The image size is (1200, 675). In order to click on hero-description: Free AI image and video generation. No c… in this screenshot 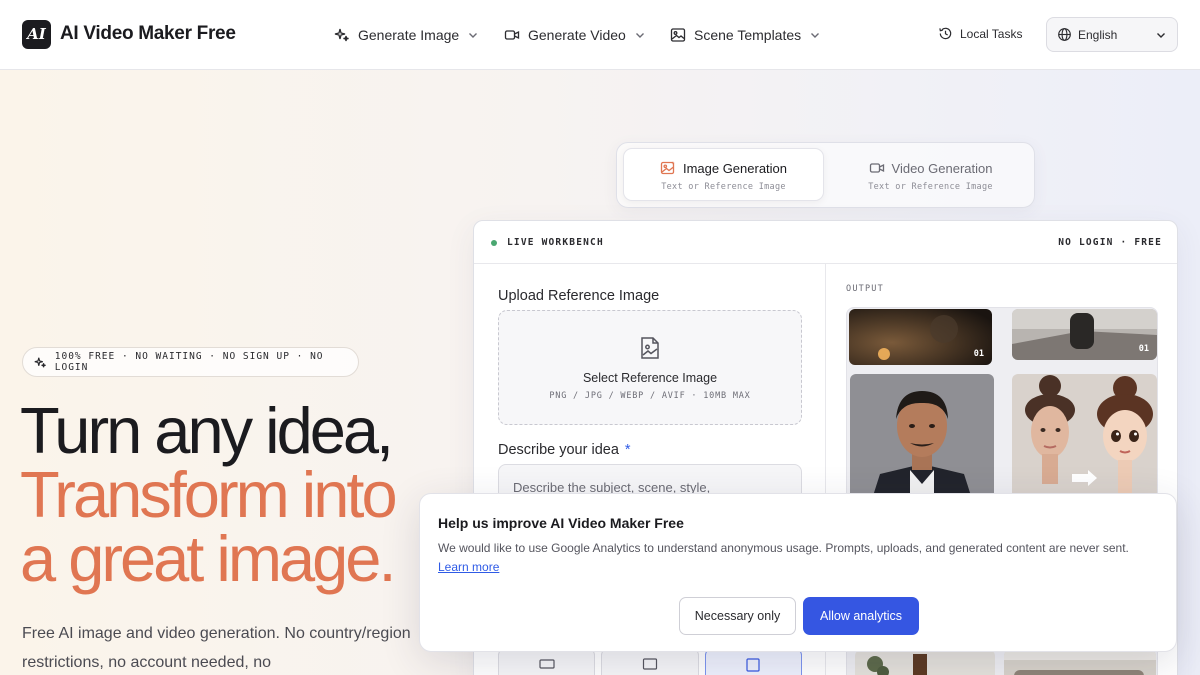, I will do `click(216, 648)`.